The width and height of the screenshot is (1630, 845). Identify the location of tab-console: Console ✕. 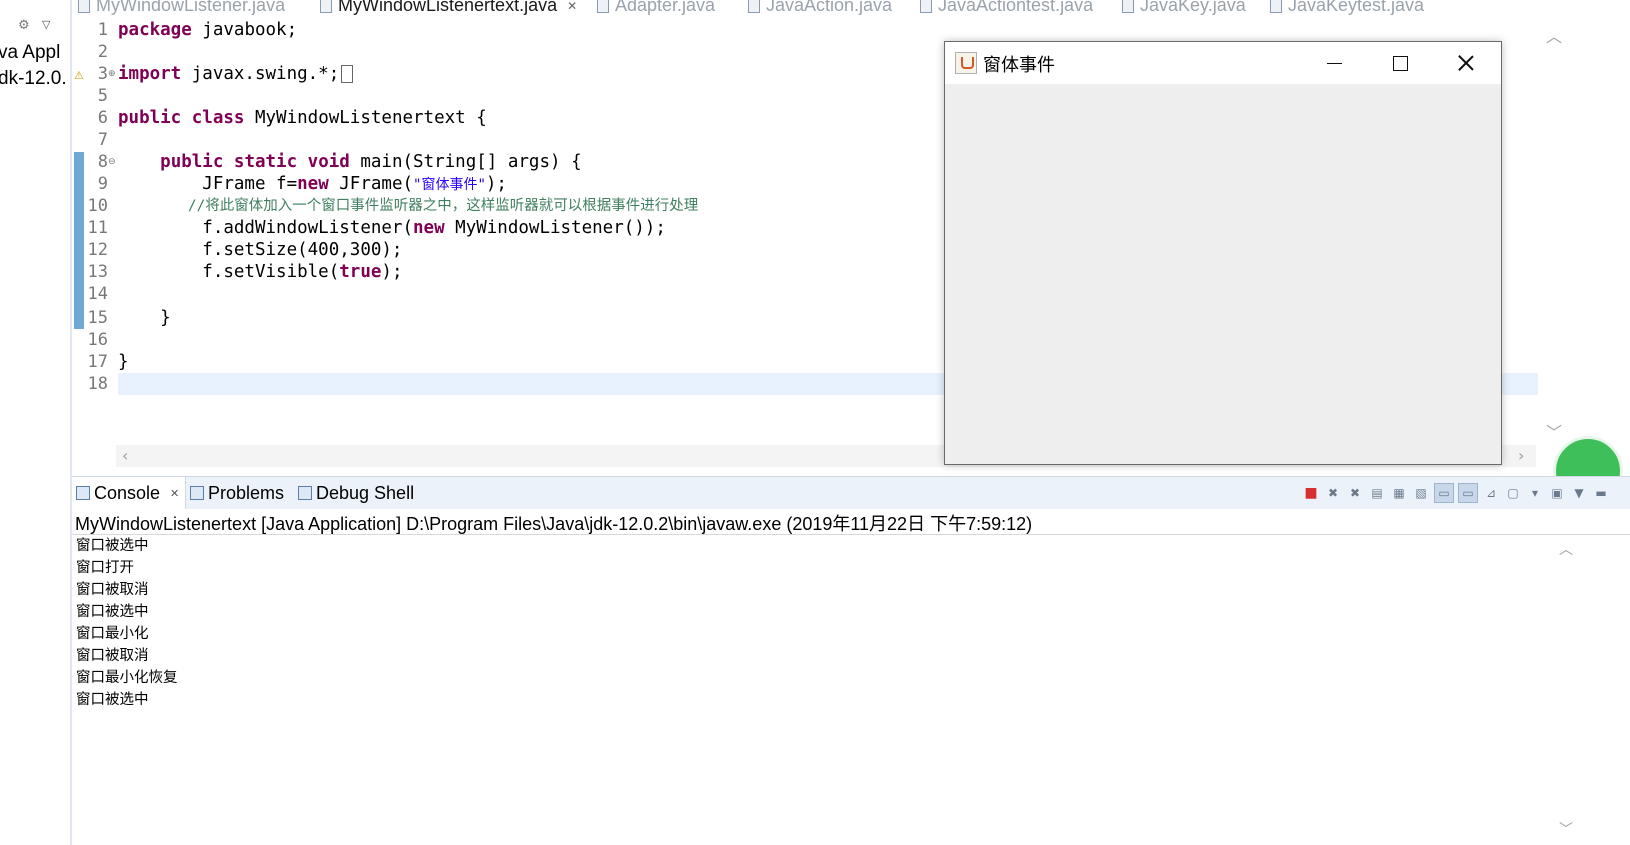
(129, 493).